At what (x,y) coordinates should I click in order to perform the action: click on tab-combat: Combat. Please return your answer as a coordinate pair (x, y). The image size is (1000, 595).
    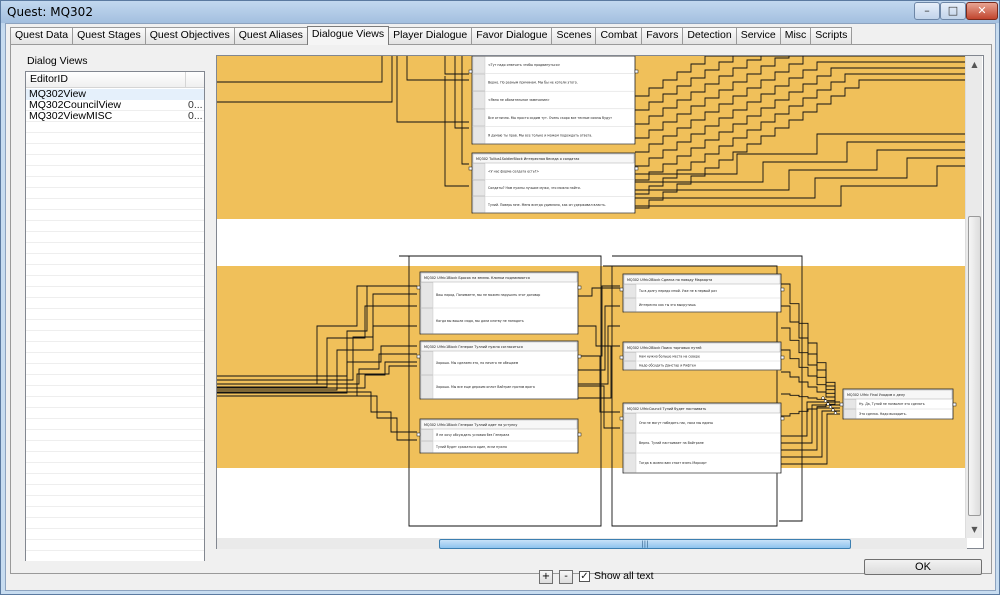
    Looking at the image, I should click on (619, 35).